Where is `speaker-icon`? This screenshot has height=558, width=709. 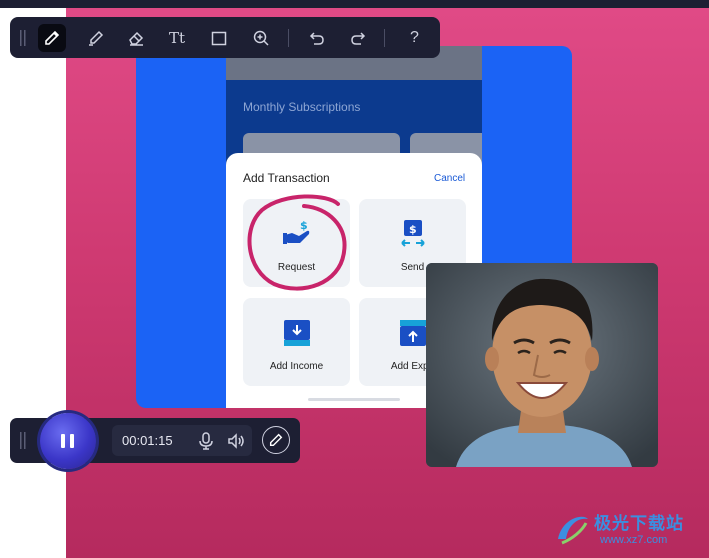 speaker-icon is located at coordinates (236, 441).